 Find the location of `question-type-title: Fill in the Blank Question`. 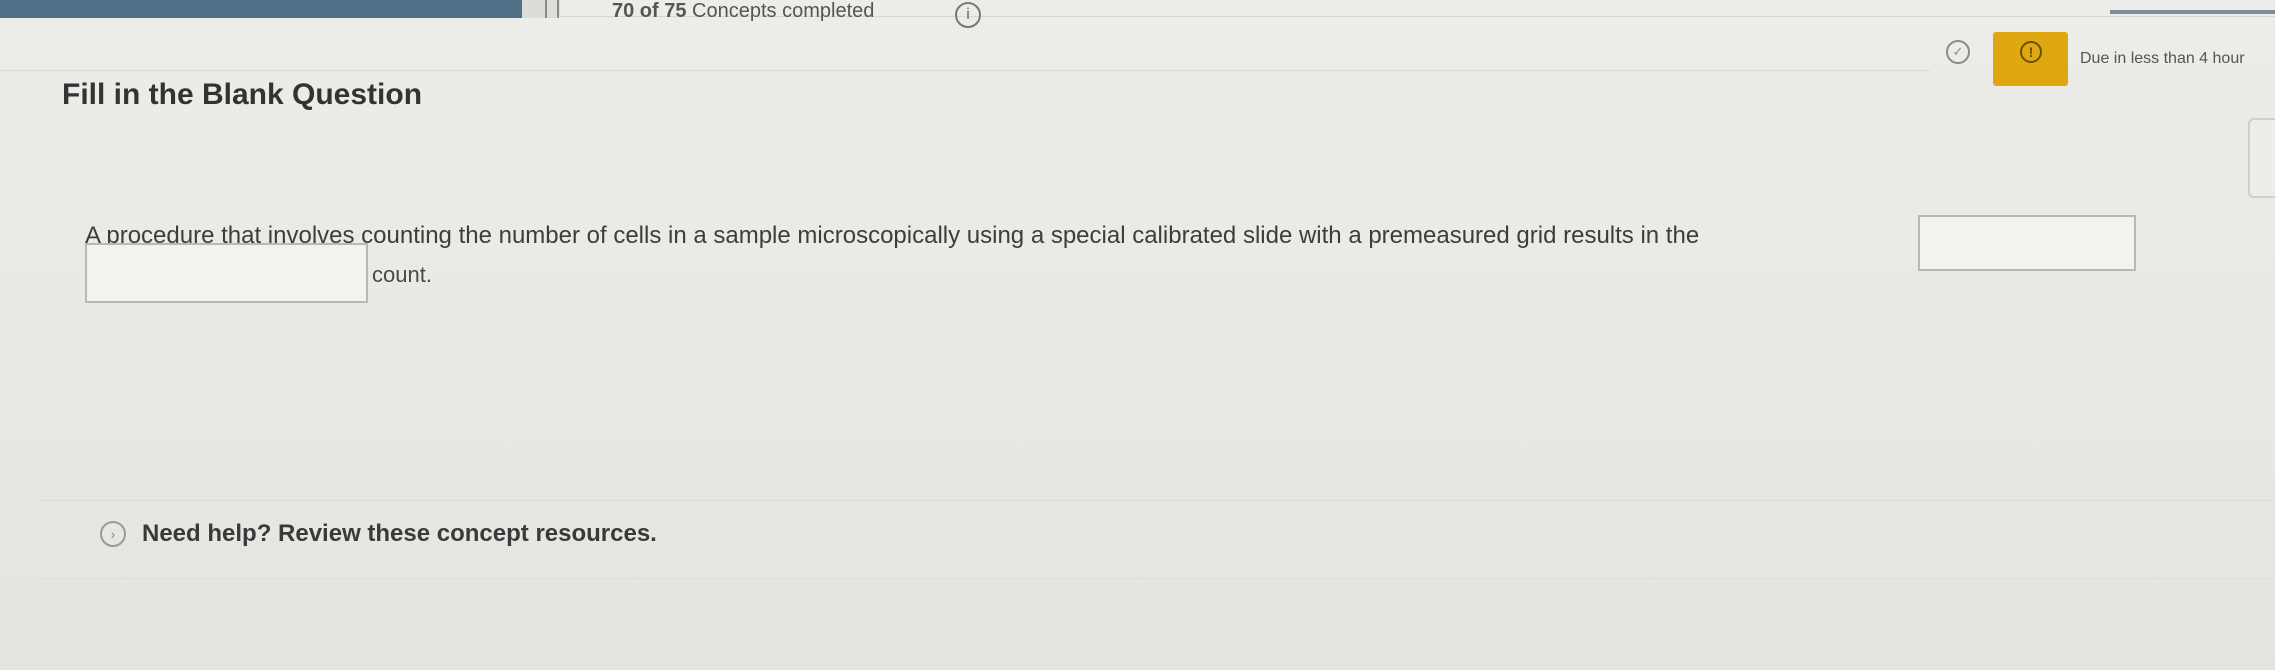

question-type-title: Fill in the Blank Question is located at coordinates (242, 94).